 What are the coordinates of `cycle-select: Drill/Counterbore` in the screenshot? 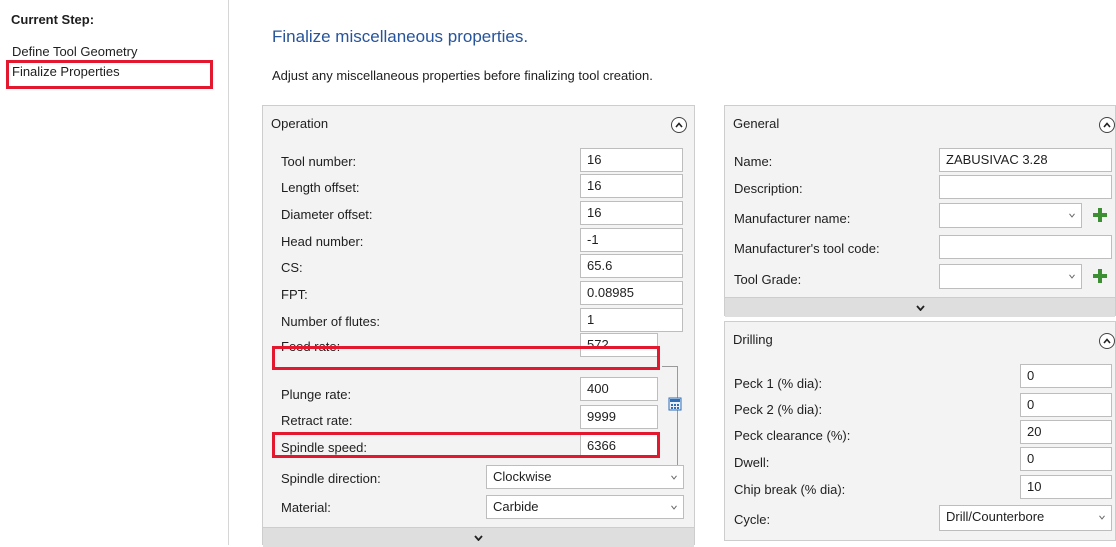 It's located at (1025, 518).